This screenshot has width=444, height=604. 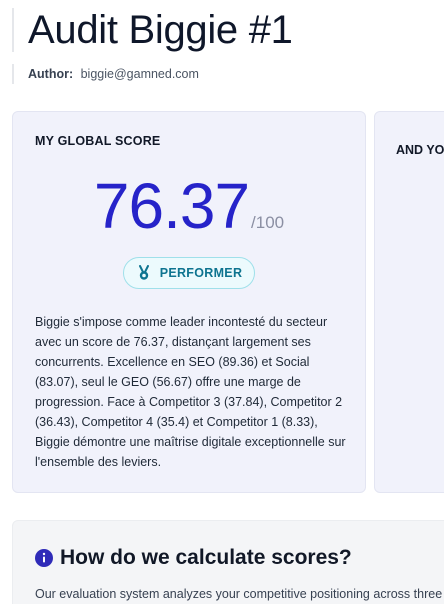 What do you see at coordinates (420, 150) in the screenshot?
I see `competitor-card-label: AND YO` at bounding box center [420, 150].